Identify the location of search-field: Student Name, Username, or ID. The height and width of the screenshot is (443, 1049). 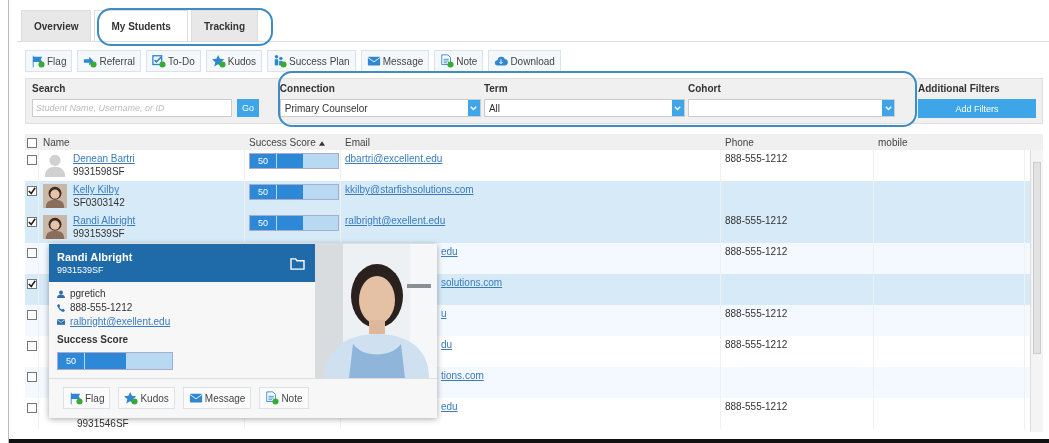
(132, 108).